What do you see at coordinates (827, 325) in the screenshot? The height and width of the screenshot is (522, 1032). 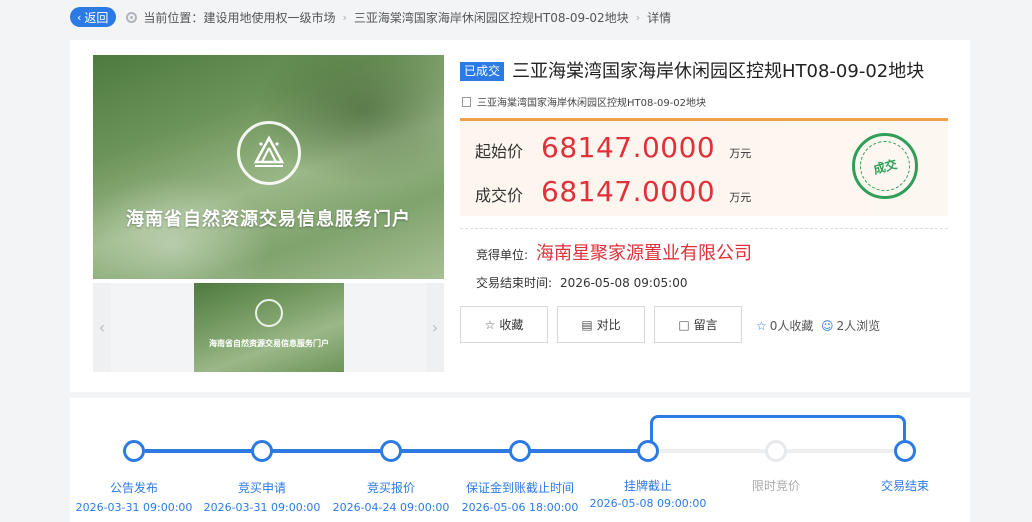 I see `user-icon: ☺` at bounding box center [827, 325].